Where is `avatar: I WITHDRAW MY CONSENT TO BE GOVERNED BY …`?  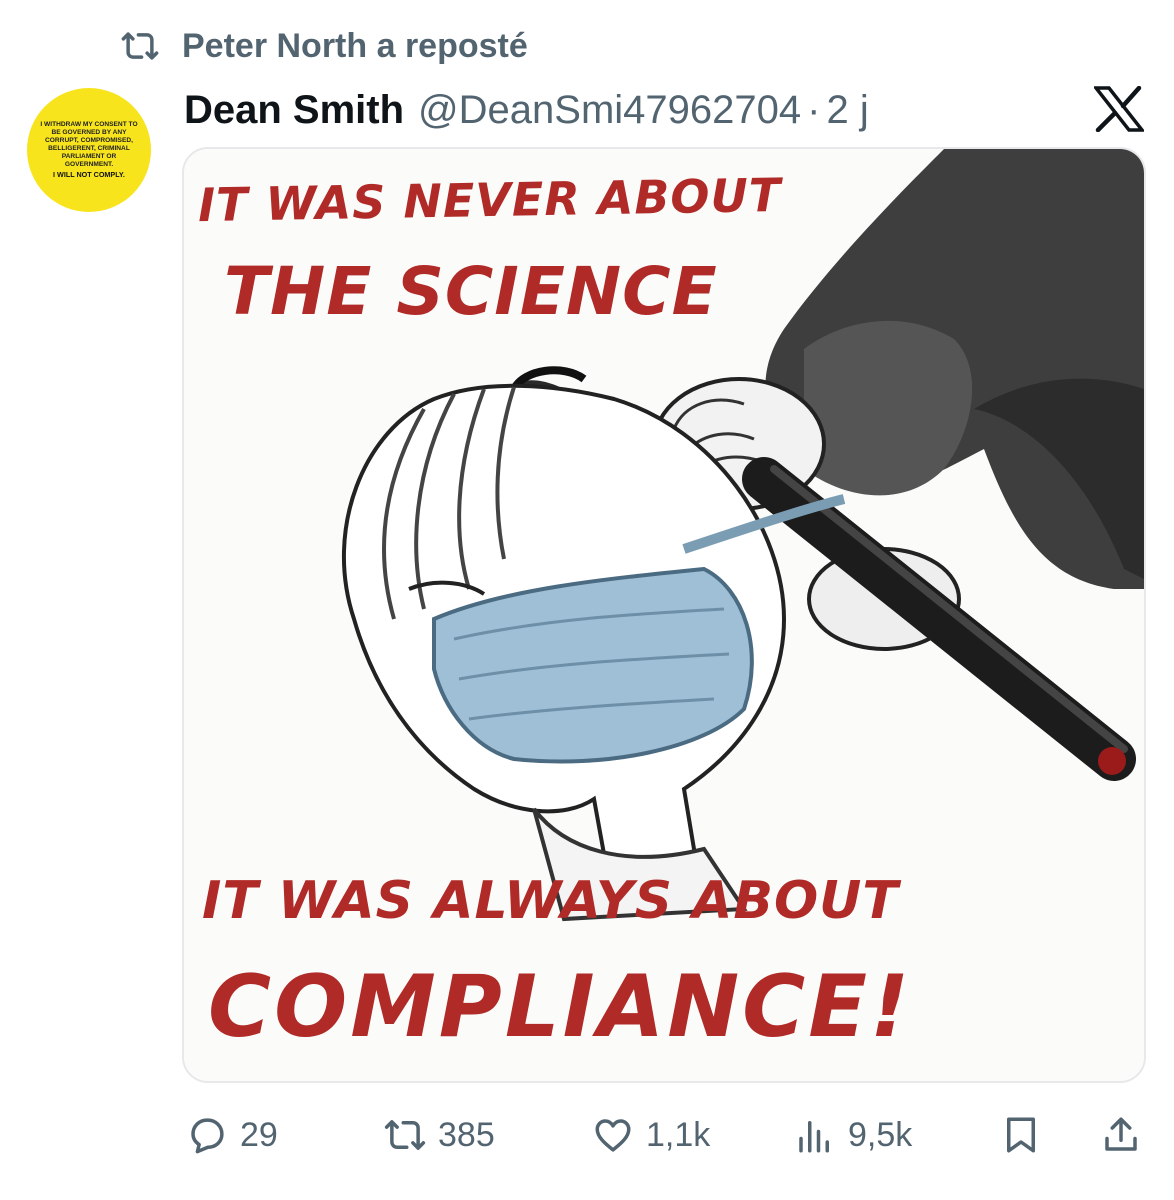
avatar: I WITHDRAW MY CONSENT TO BE GOVERNED BY … is located at coordinates (89, 150).